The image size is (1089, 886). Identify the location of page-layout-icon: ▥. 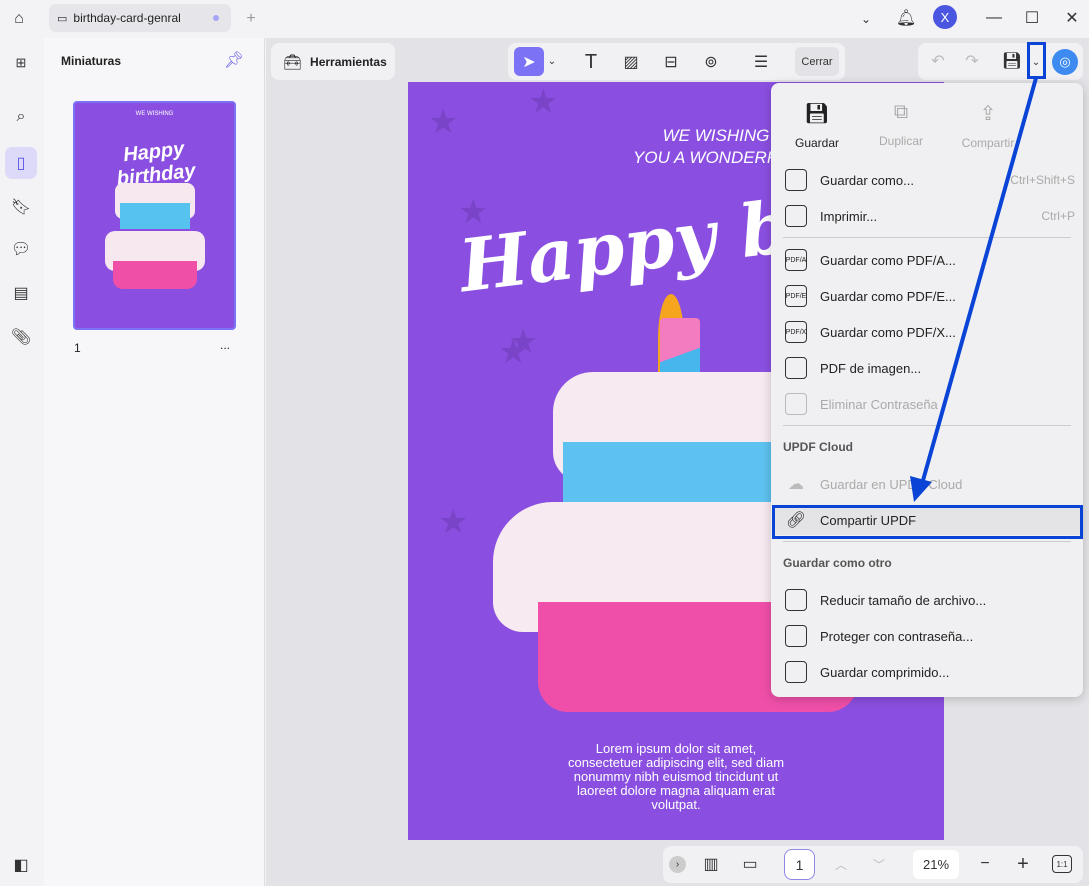
(711, 864).